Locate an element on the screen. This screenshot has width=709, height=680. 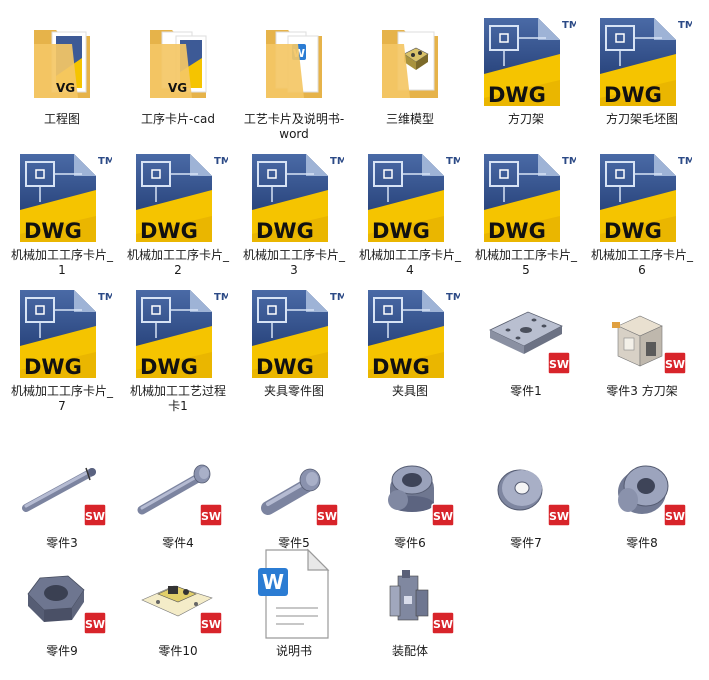
file-item: SW 零件5 is located at coordinates (294, 494).